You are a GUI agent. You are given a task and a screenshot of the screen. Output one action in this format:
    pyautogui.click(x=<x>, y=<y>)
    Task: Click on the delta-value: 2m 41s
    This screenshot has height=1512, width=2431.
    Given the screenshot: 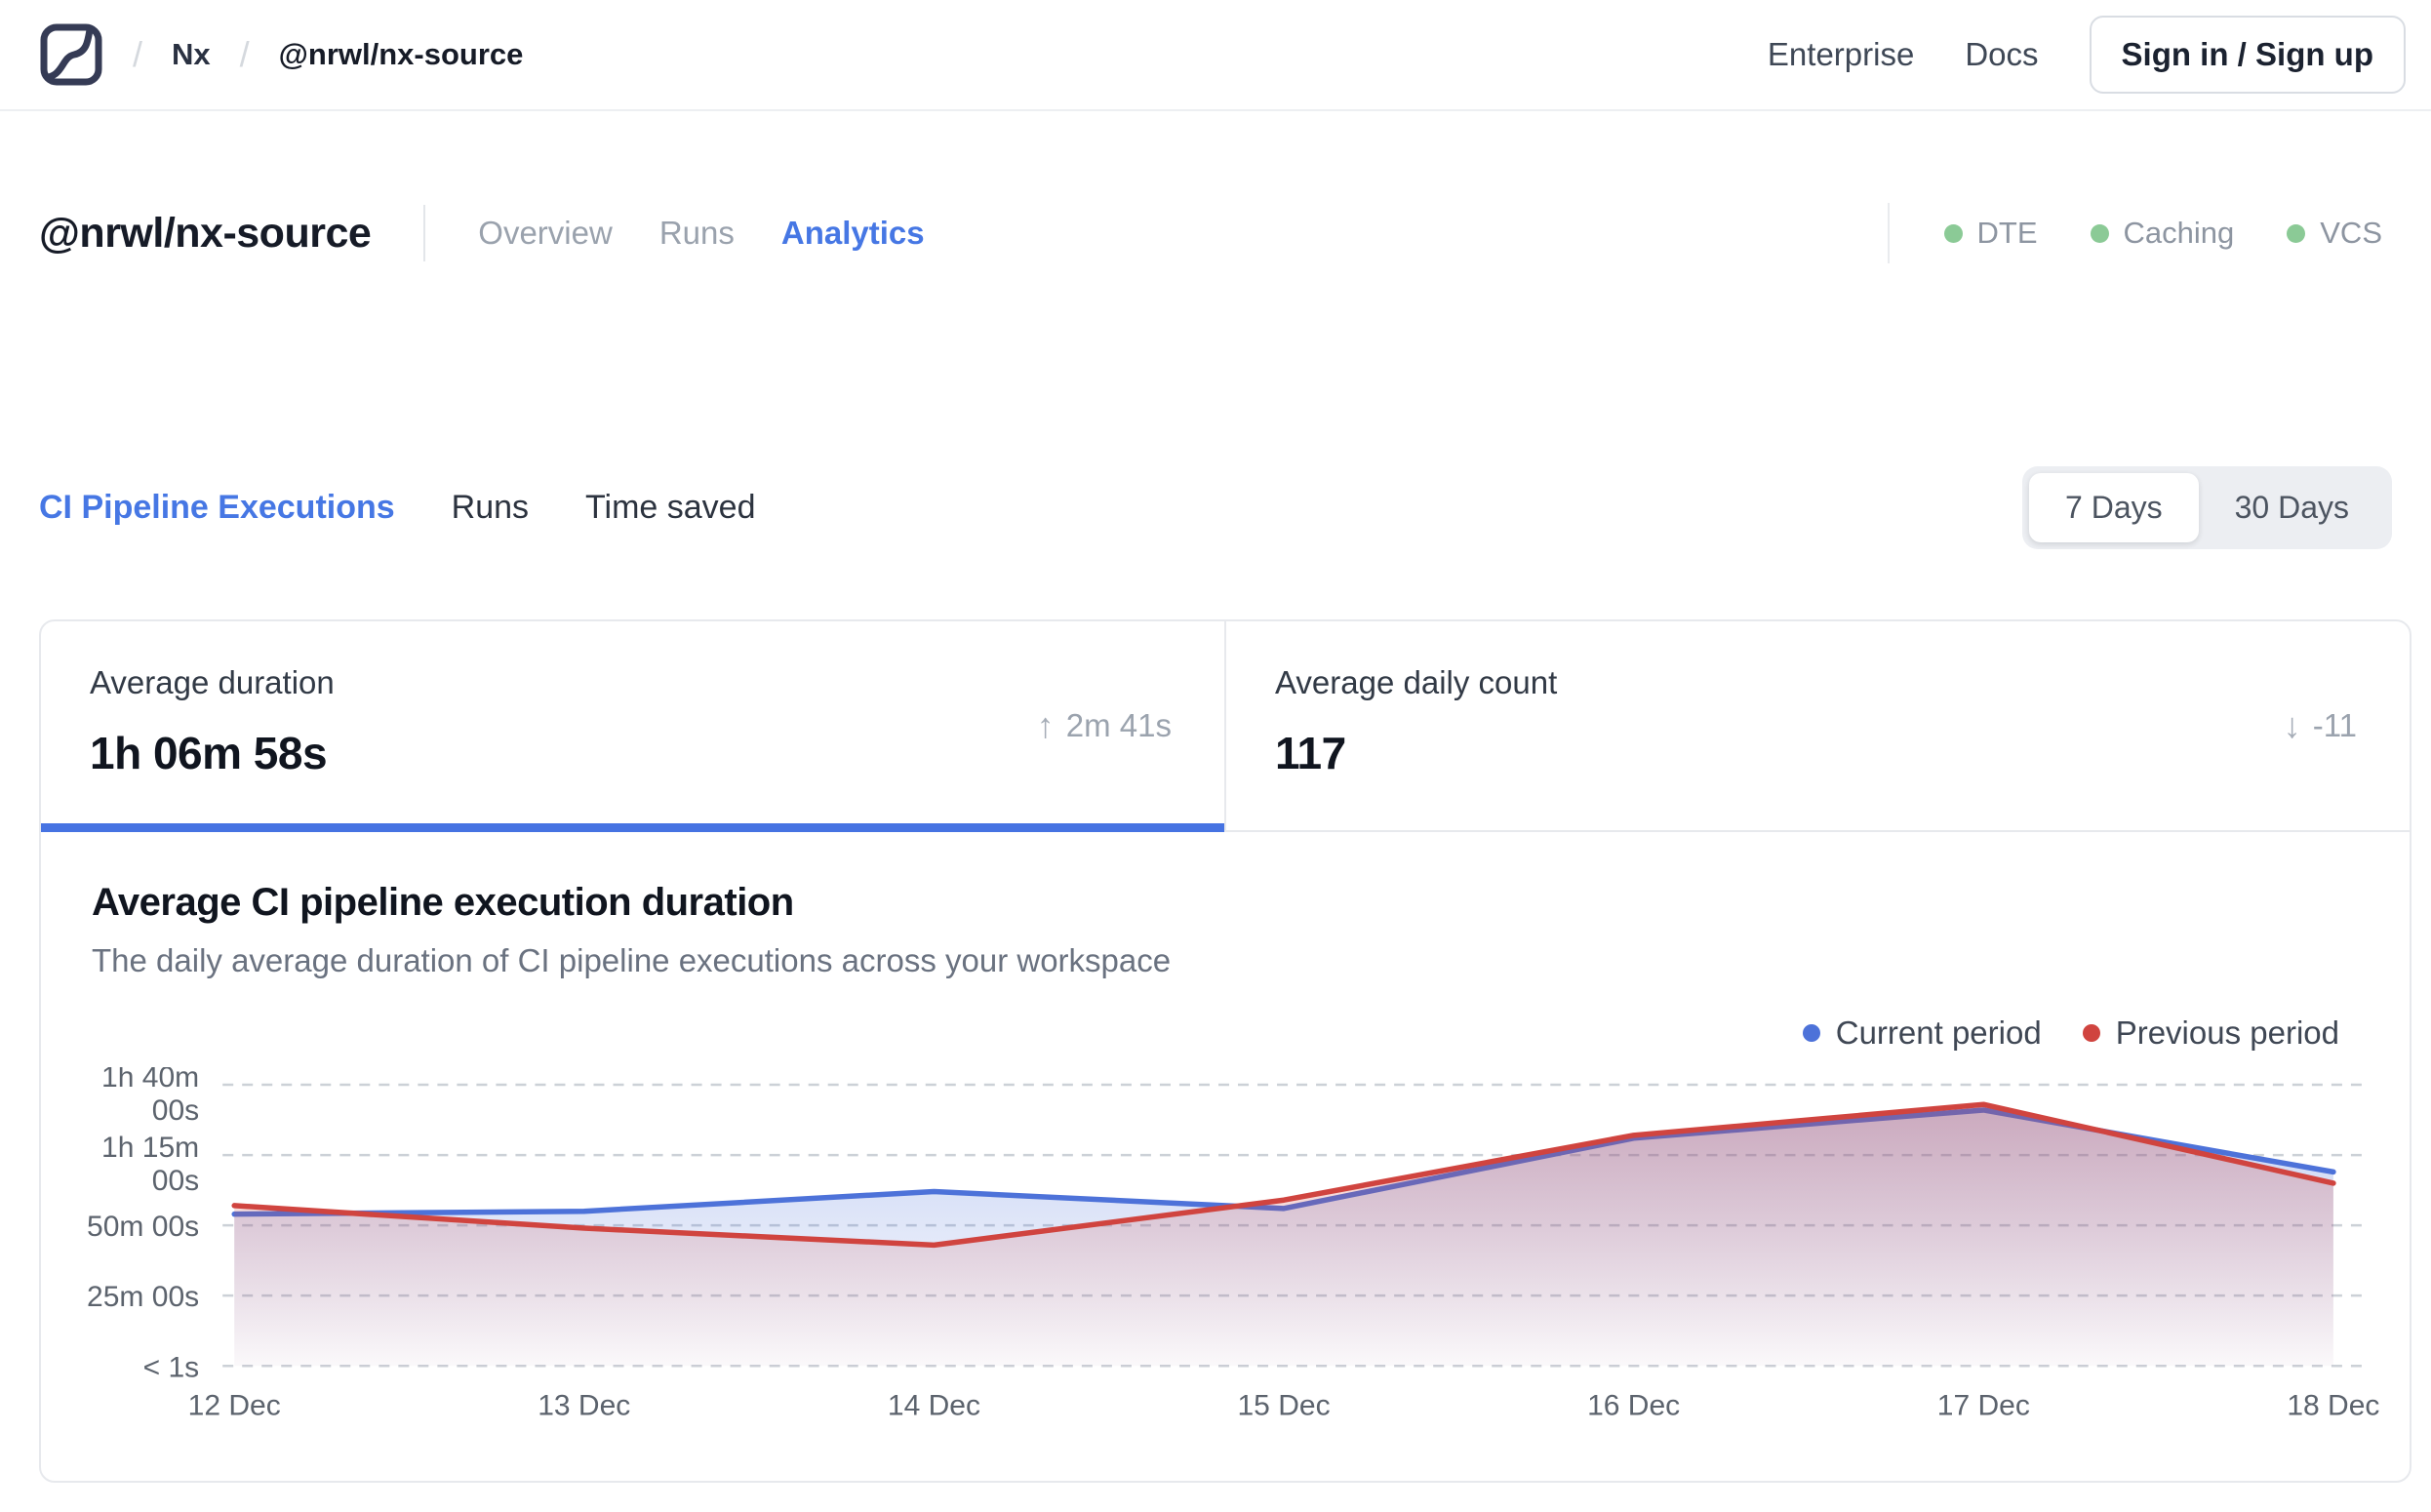 What is the action you would take?
    pyautogui.click(x=1119, y=725)
    